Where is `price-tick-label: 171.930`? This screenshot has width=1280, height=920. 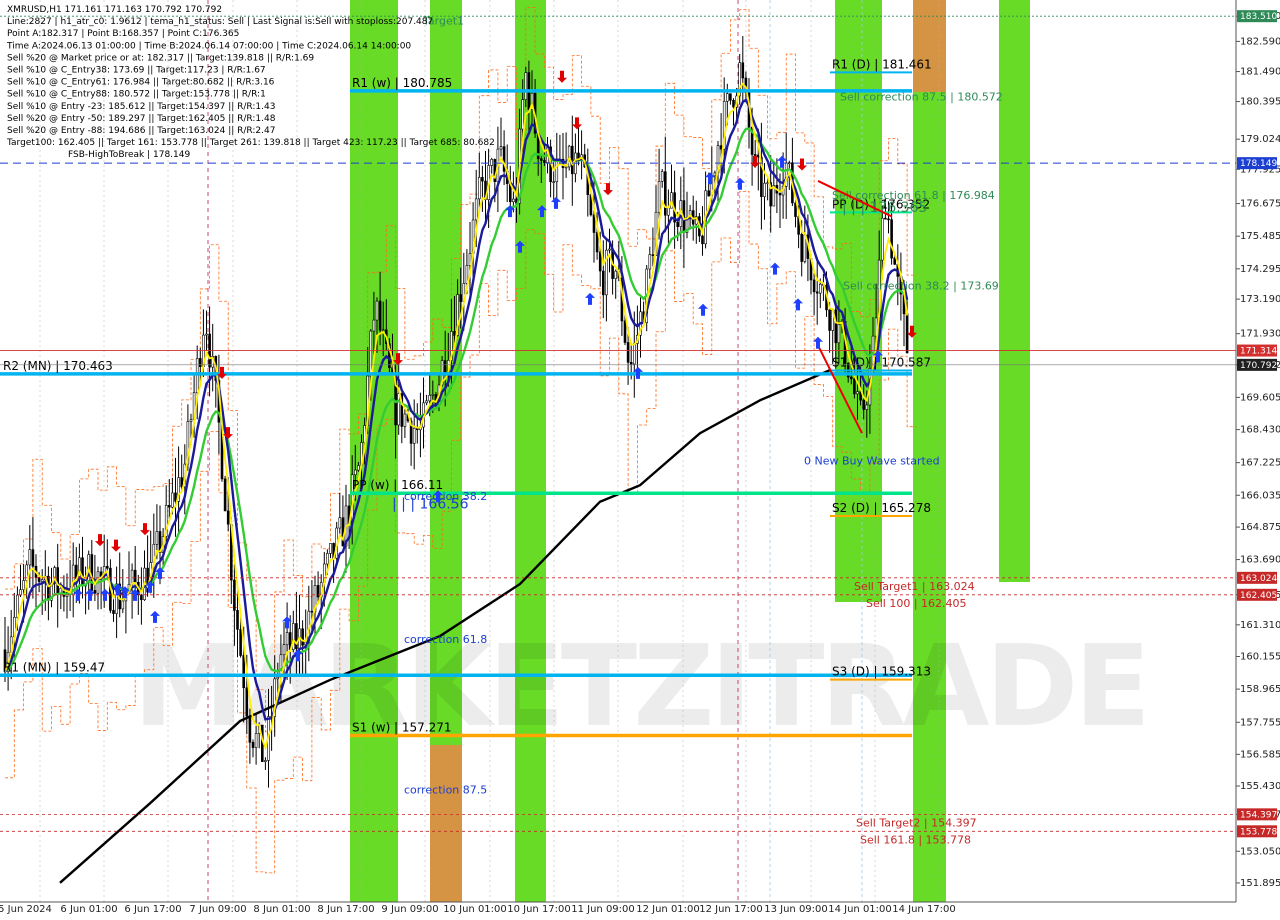 price-tick-label: 171.930 is located at coordinates (1260, 334).